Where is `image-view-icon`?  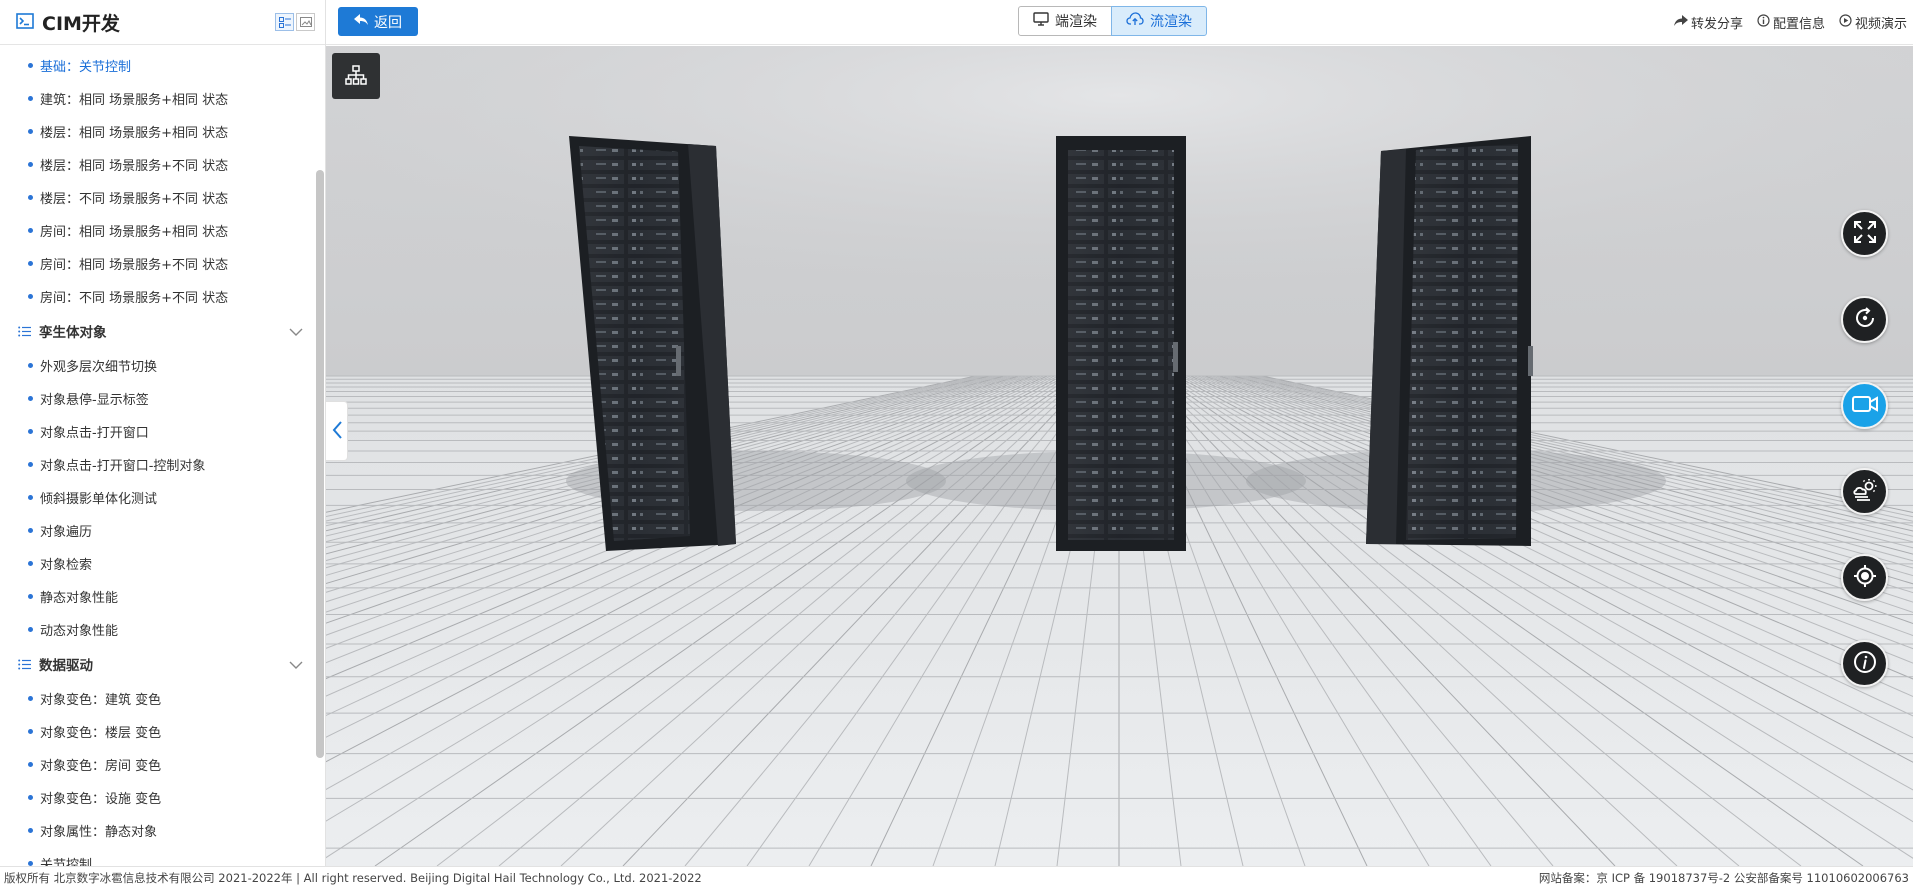 image-view-icon is located at coordinates (305, 22).